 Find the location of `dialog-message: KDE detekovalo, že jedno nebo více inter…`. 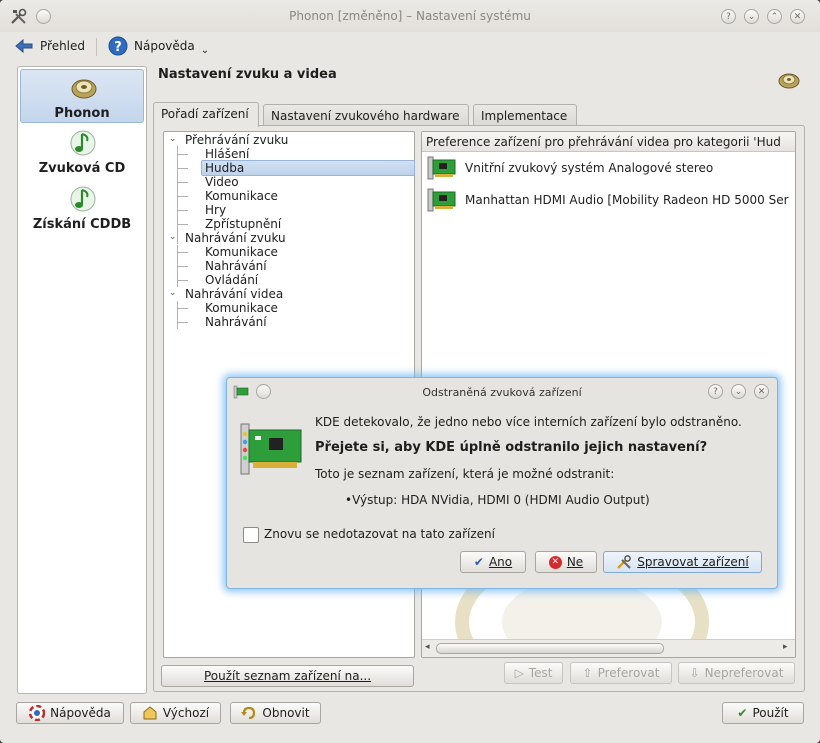

dialog-message: KDE detekovalo, že jedno nebo více inter… is located at coordinates (528, 422).